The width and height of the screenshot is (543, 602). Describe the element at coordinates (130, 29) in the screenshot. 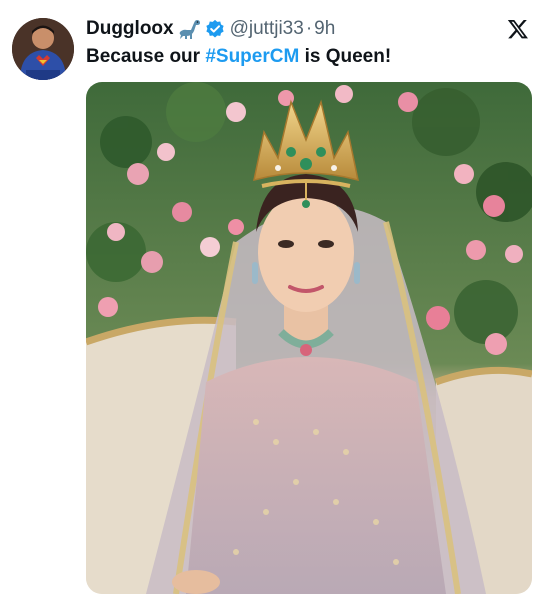

I see `author-display-name: Duggloox` at that location.